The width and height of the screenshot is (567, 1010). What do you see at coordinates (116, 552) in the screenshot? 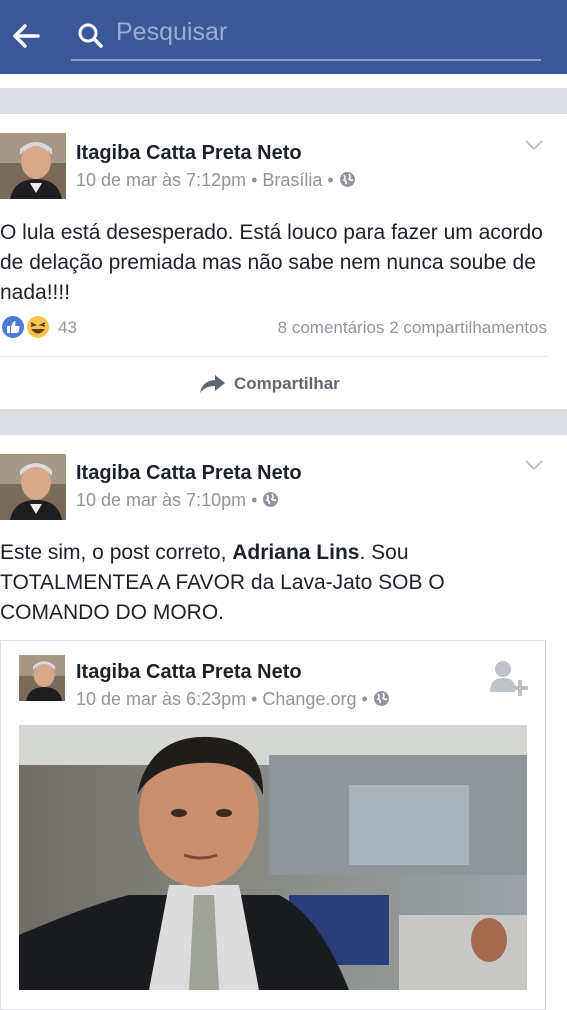
I see `post-text-part: Este sim, o post correto,` at bounding box center [116, 552].